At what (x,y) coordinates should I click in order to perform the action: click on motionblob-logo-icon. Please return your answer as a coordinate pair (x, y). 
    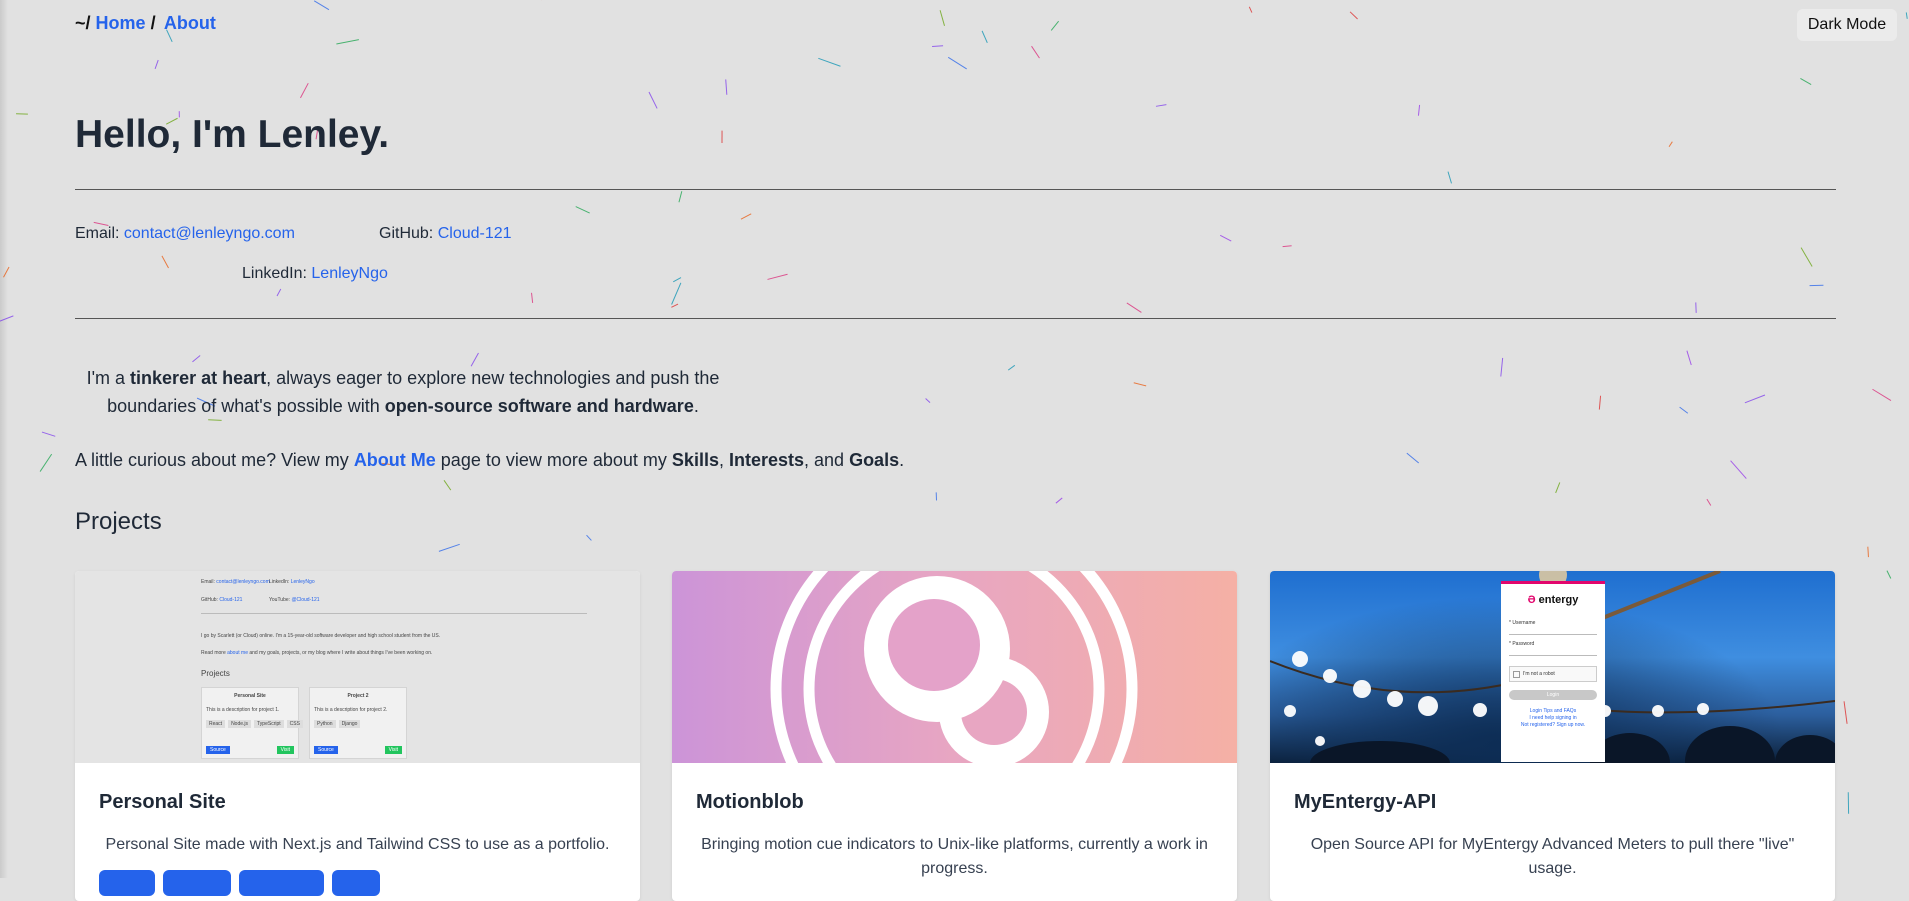
    Looking at the image, I should click on (954, 667).